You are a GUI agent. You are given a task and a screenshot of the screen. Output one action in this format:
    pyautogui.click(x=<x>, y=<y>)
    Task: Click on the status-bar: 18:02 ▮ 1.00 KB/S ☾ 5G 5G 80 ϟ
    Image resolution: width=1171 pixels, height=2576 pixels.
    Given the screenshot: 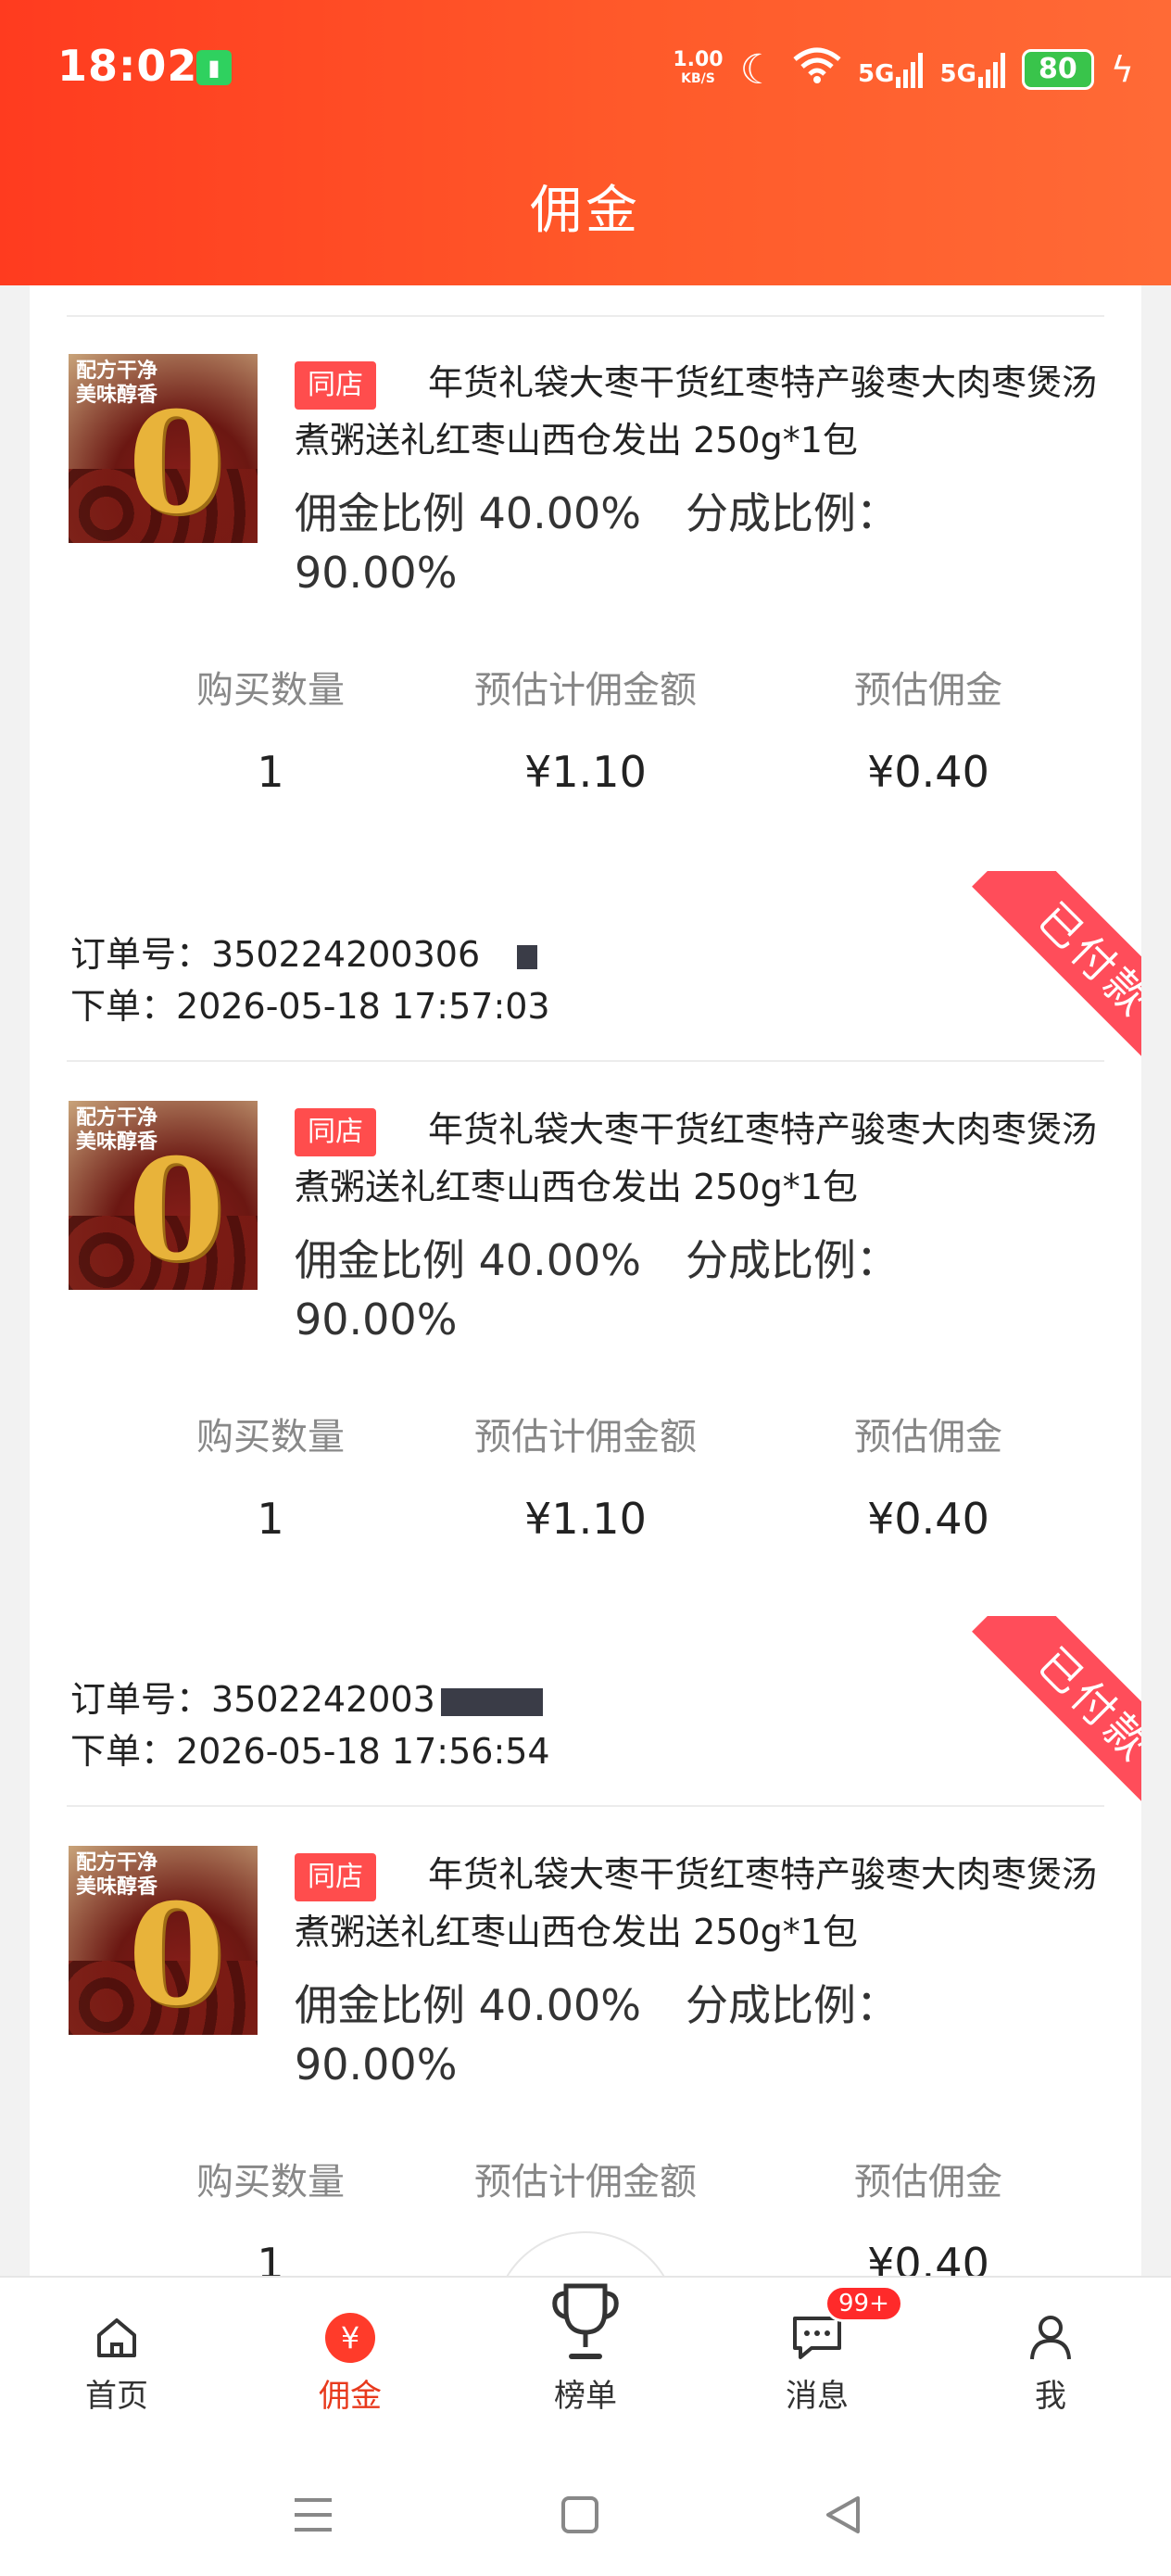 What is the action you would take?
    pyautogui.click(x=585, y=69)
    